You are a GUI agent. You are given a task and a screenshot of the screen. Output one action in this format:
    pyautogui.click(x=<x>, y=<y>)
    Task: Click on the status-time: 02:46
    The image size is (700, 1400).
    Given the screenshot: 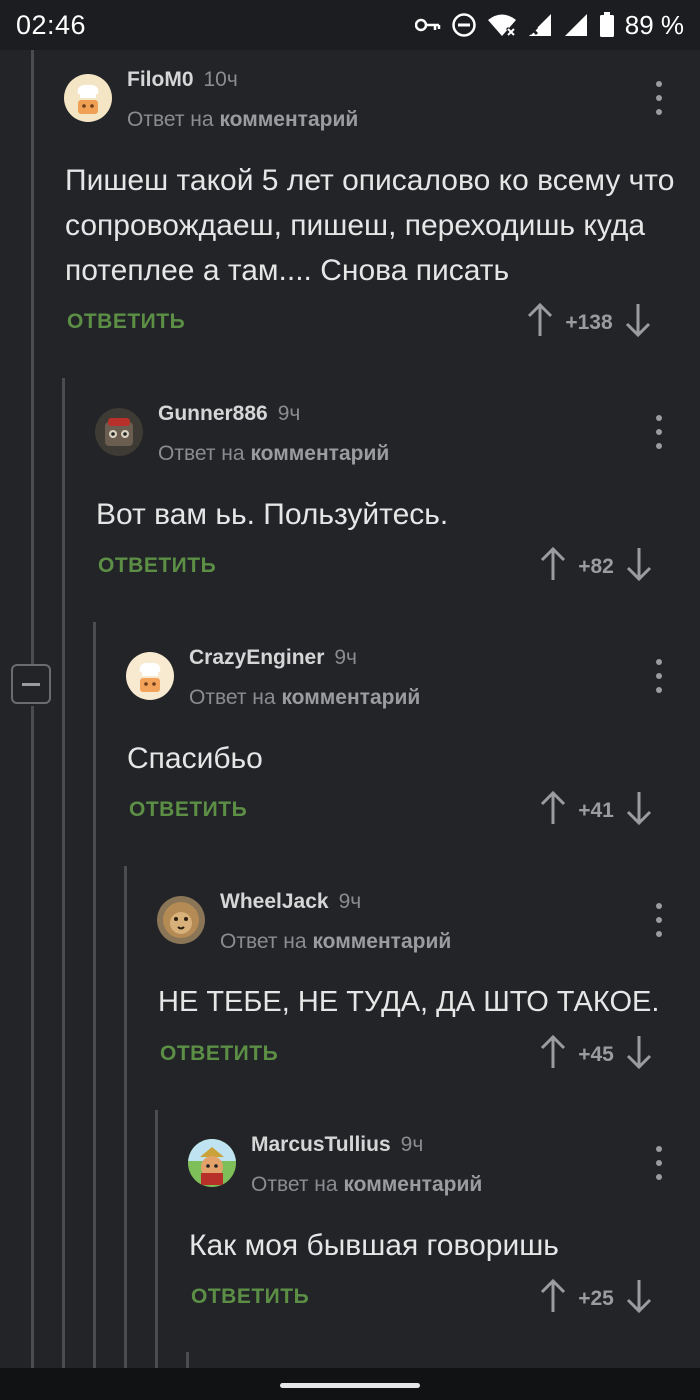 What is the action you would take?
    pyautogui.click(x=51, y=24)
    